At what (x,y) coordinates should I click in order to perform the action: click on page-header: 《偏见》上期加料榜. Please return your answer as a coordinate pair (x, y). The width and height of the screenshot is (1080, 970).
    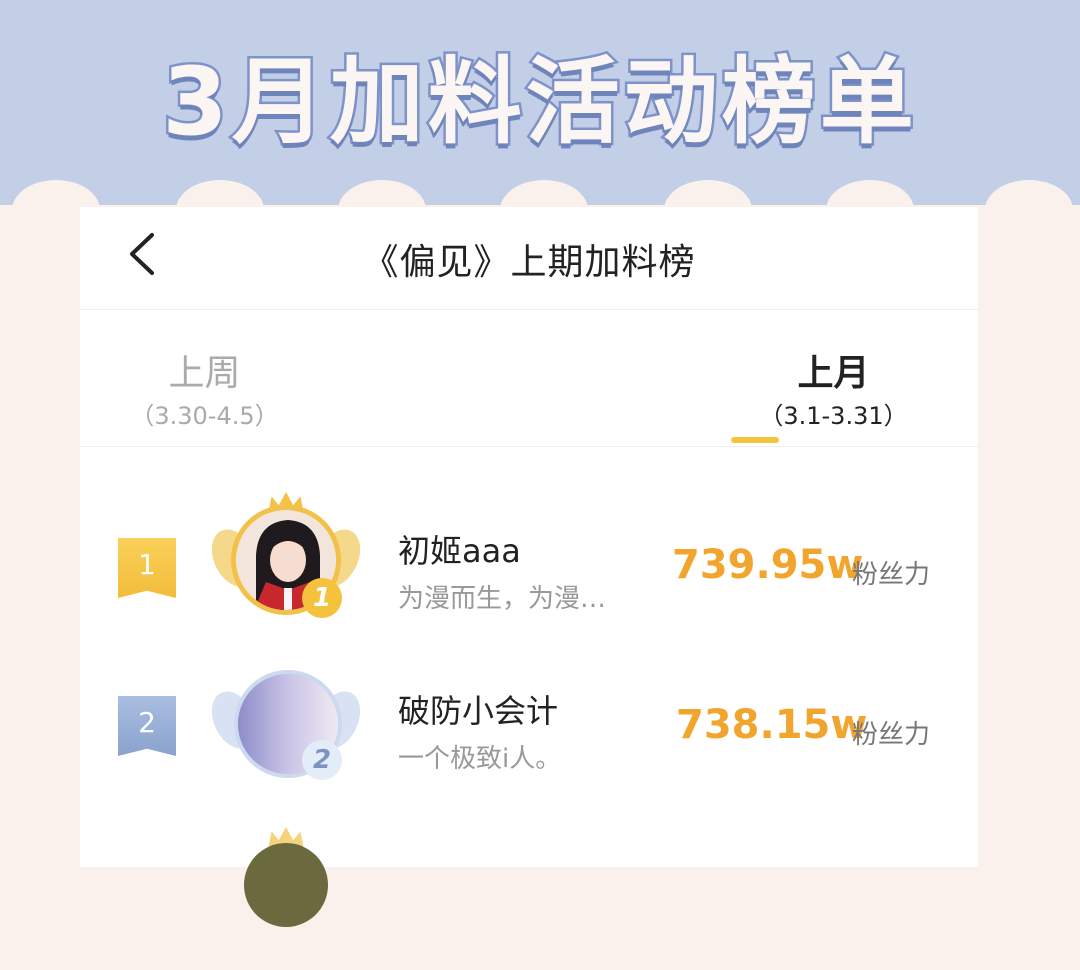
    Looking at the image, I should click on (529, 258).